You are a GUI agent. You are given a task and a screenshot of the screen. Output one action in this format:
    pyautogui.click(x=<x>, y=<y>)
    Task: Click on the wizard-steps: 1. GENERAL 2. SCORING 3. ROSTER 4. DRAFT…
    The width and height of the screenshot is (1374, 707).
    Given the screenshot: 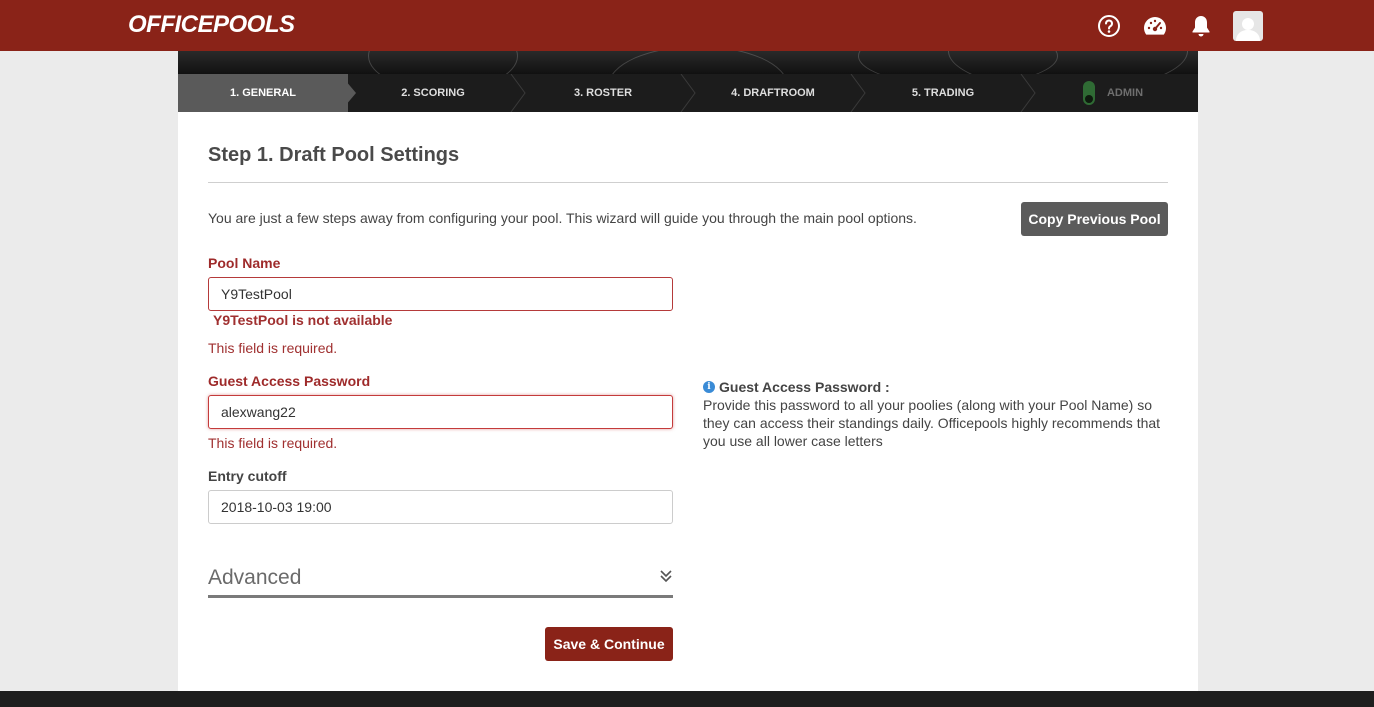 What is the action you would take?
    pyautogui.click(x=688, y=93)
    